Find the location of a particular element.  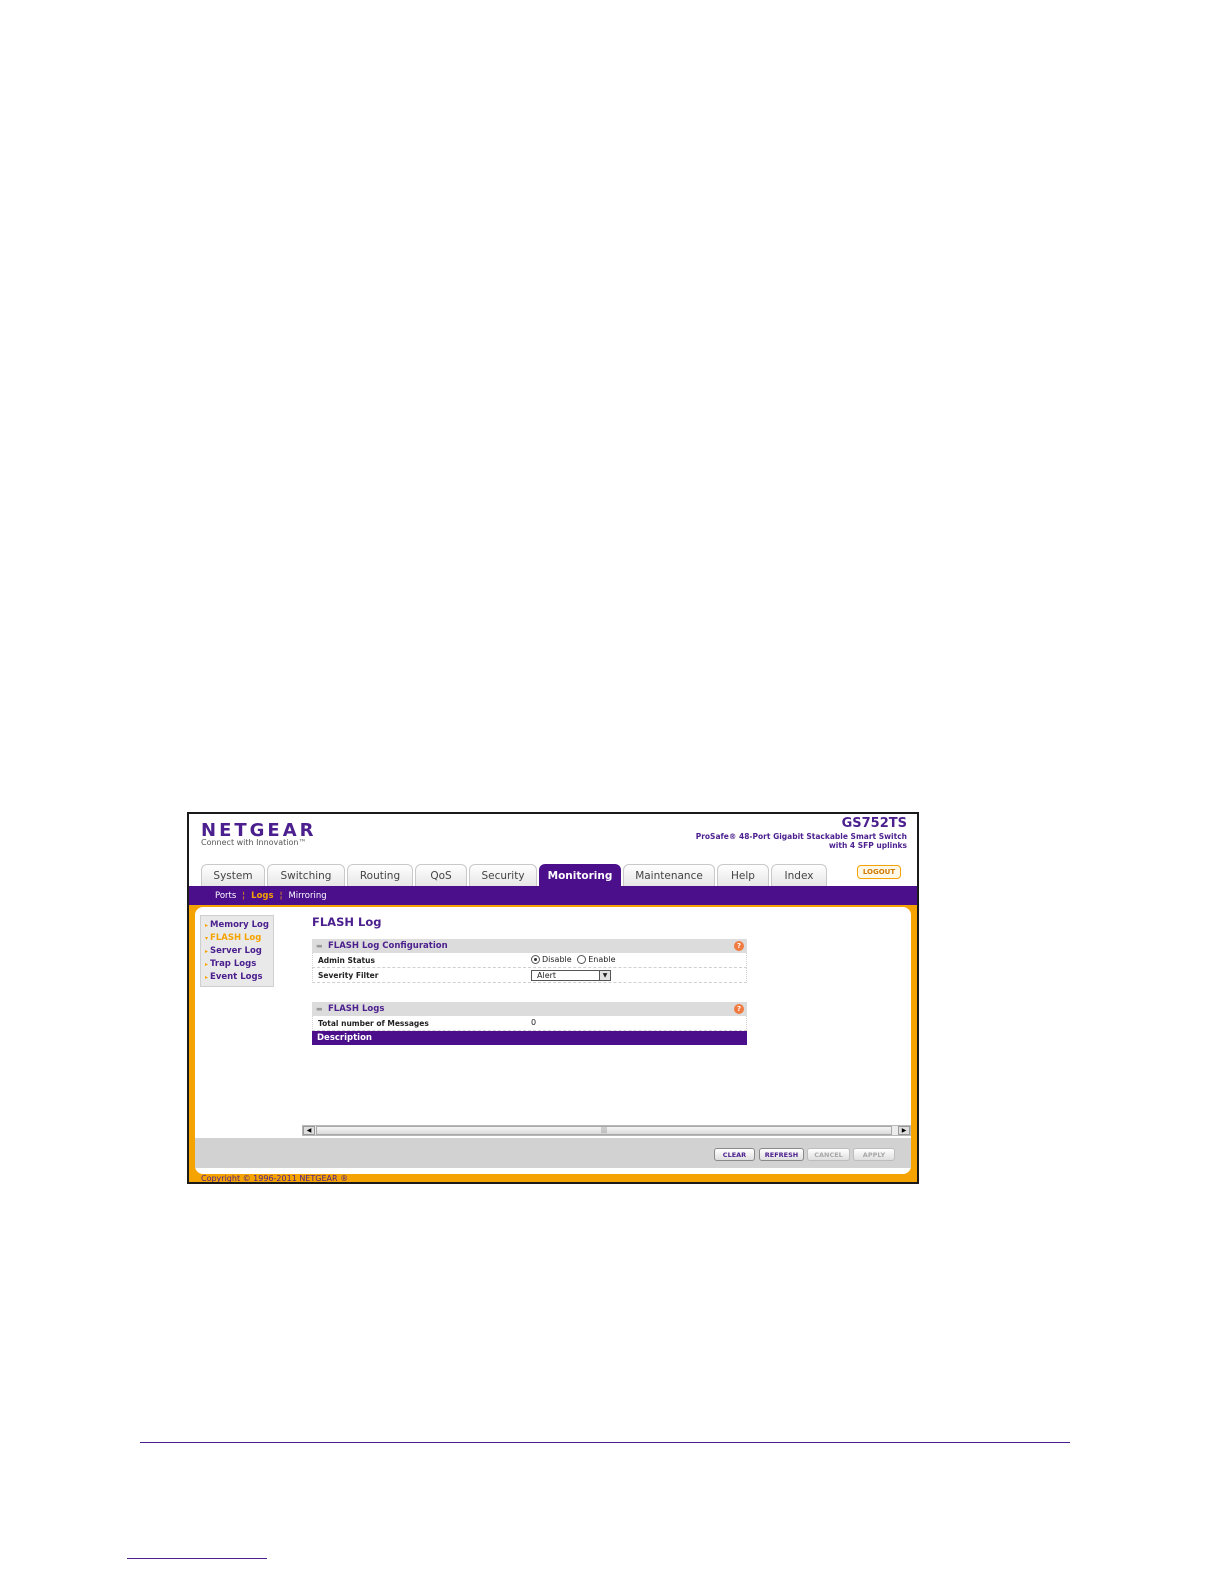

apply-button: APPLY is located at coordinates (874, 1154).